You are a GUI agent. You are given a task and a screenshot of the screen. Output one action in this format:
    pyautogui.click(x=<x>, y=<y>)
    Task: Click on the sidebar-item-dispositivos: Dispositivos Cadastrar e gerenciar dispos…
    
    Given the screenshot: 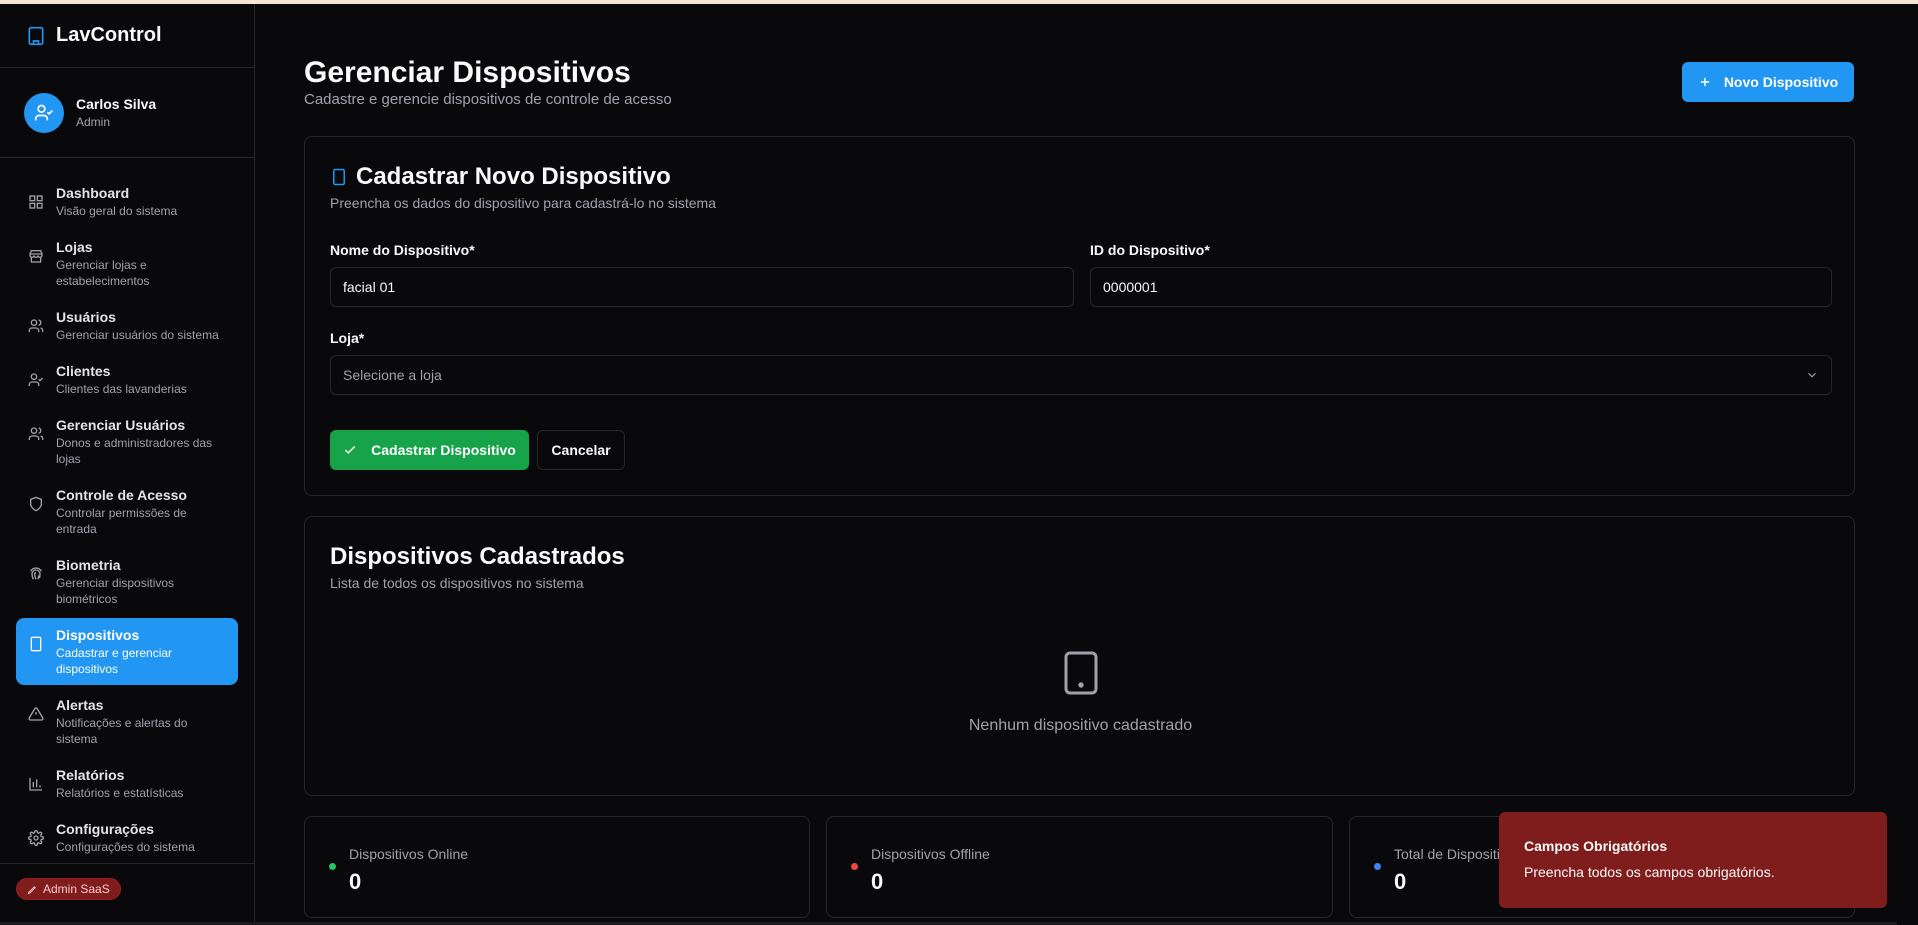 What is the action you would take?
    pyautogui.click(x=127, y=651)
    